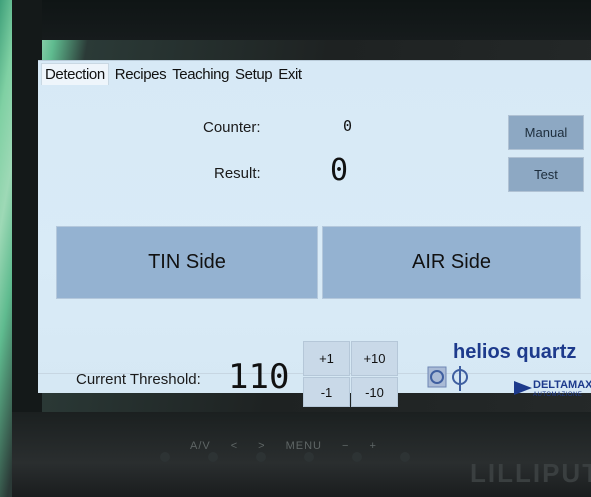 Image resolution: width=591 pixels, height=497 pixels. What do you see at coordinates (546, 174) in the screenshot?
I see `test-button: Test` at bounding box center [546, 174].